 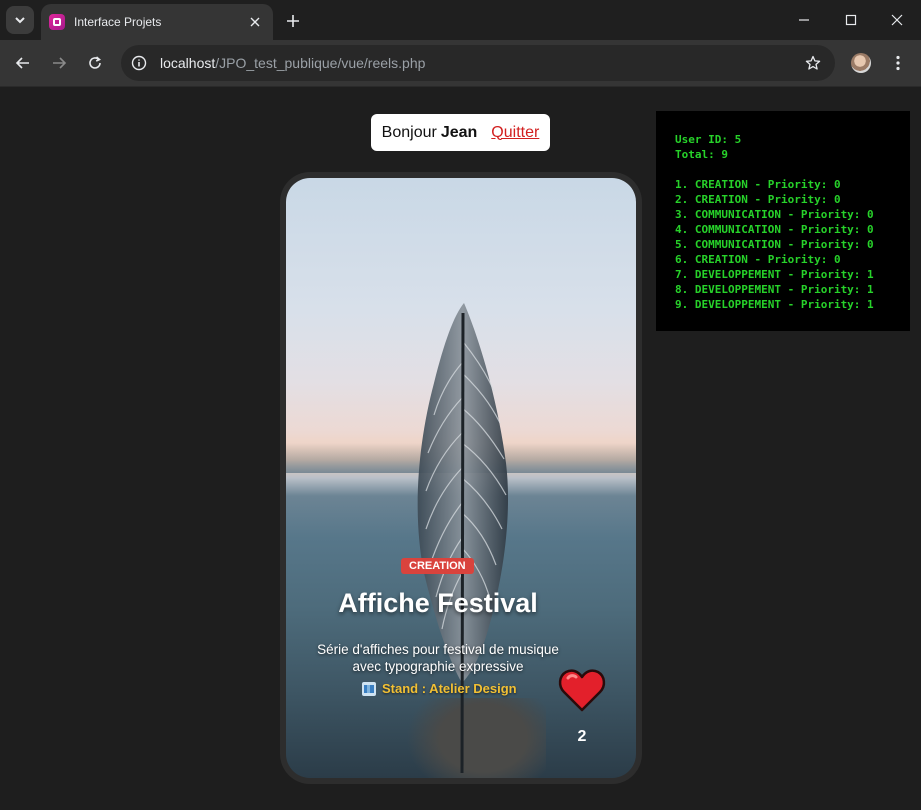 I want to click on category-badge: CREATION, so click(x=437, y=566).